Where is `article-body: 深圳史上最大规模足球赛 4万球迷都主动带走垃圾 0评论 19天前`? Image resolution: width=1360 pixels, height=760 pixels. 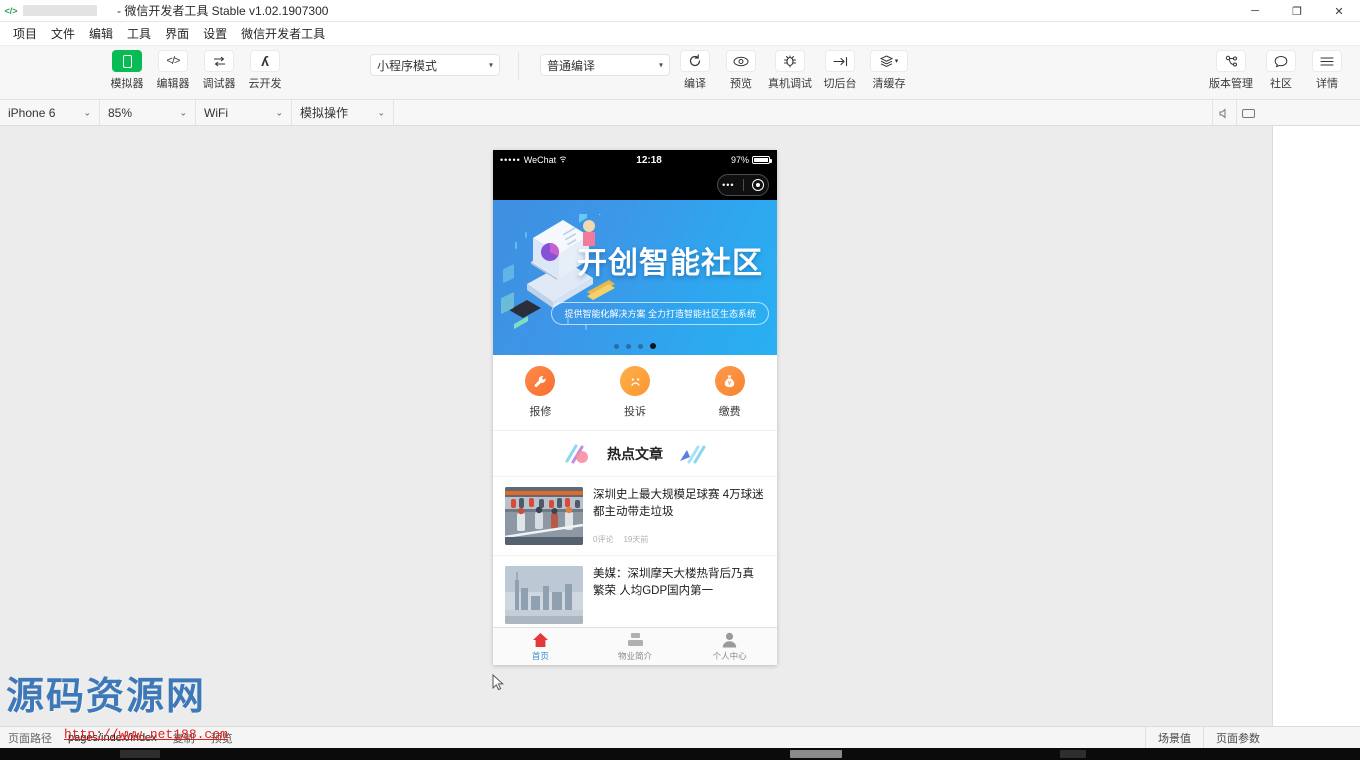 article-body: 深圳史上最大规模足球赛 4万球迷都主动带走垃圾 0评论 19天前 is located at coordinates (679, 516).